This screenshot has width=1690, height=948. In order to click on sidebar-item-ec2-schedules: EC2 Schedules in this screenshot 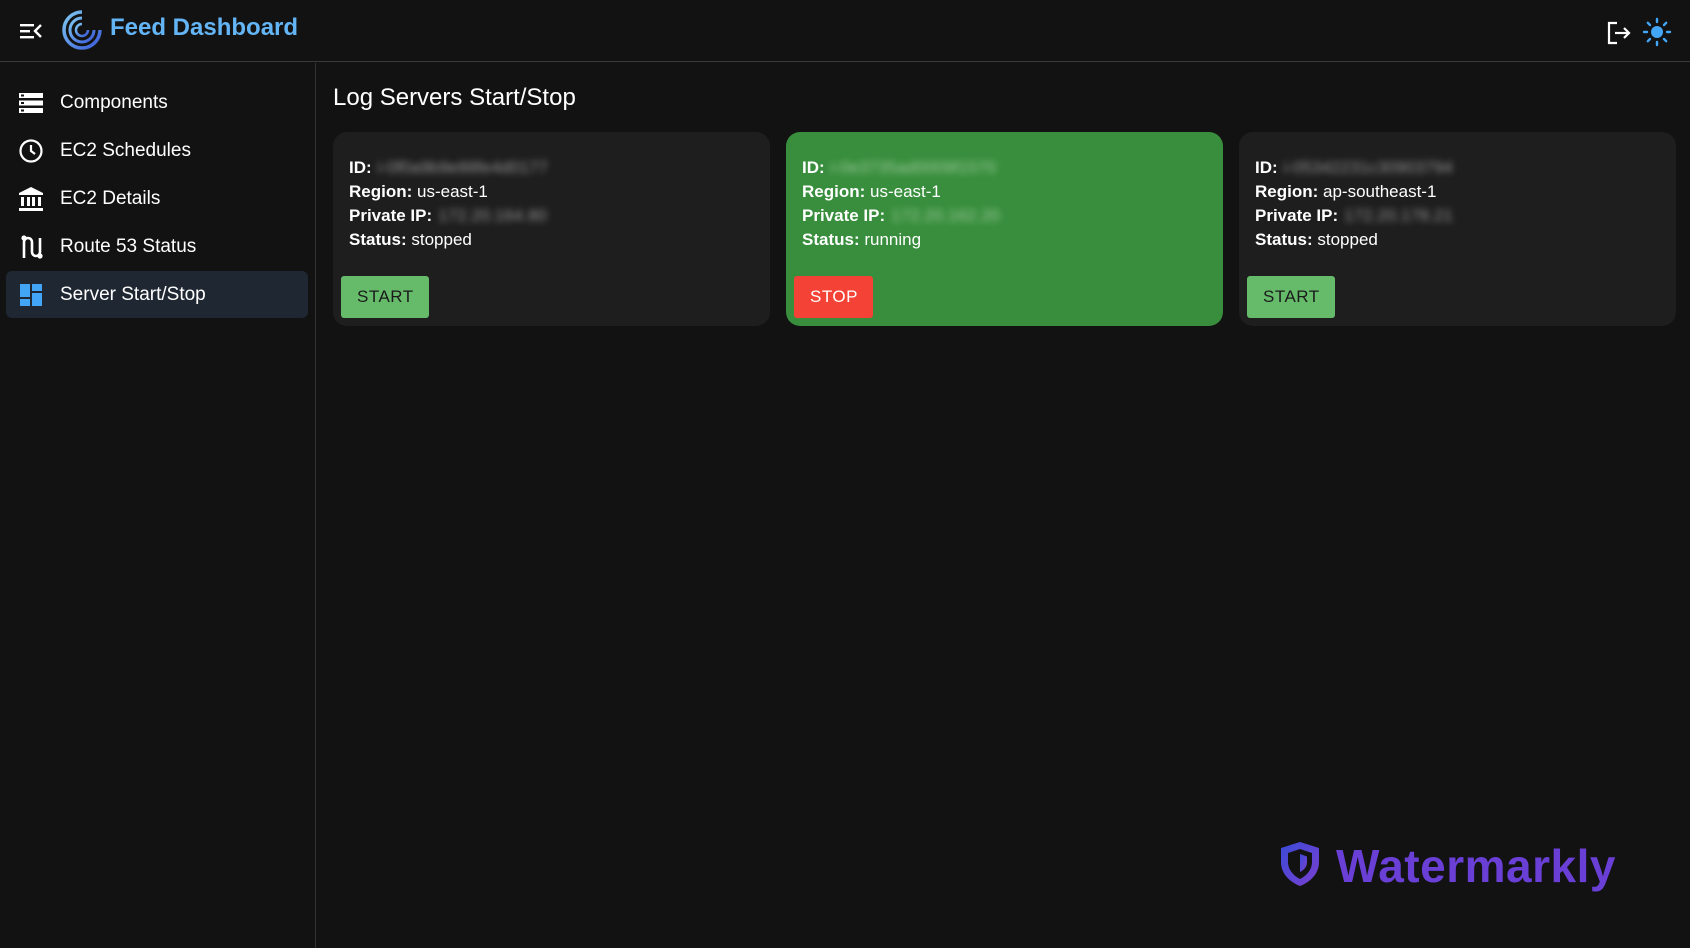, I will do `click(157, 150)`.